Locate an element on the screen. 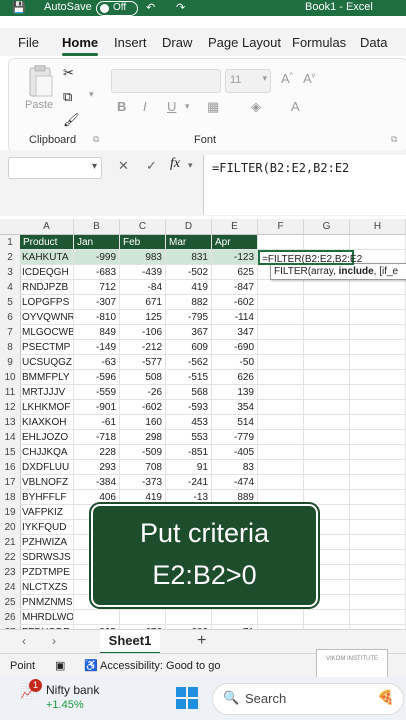 This screenshot has width=406, height=720. column-header: A is located at coordinates (47, 227).